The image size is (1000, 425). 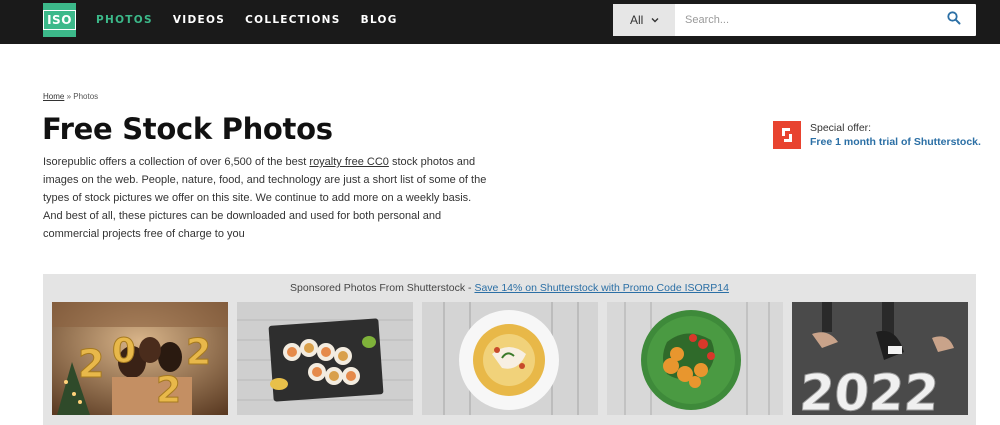 I want to click on sponsored-photo-road-2022: 2022, so click(x=880, y=358).